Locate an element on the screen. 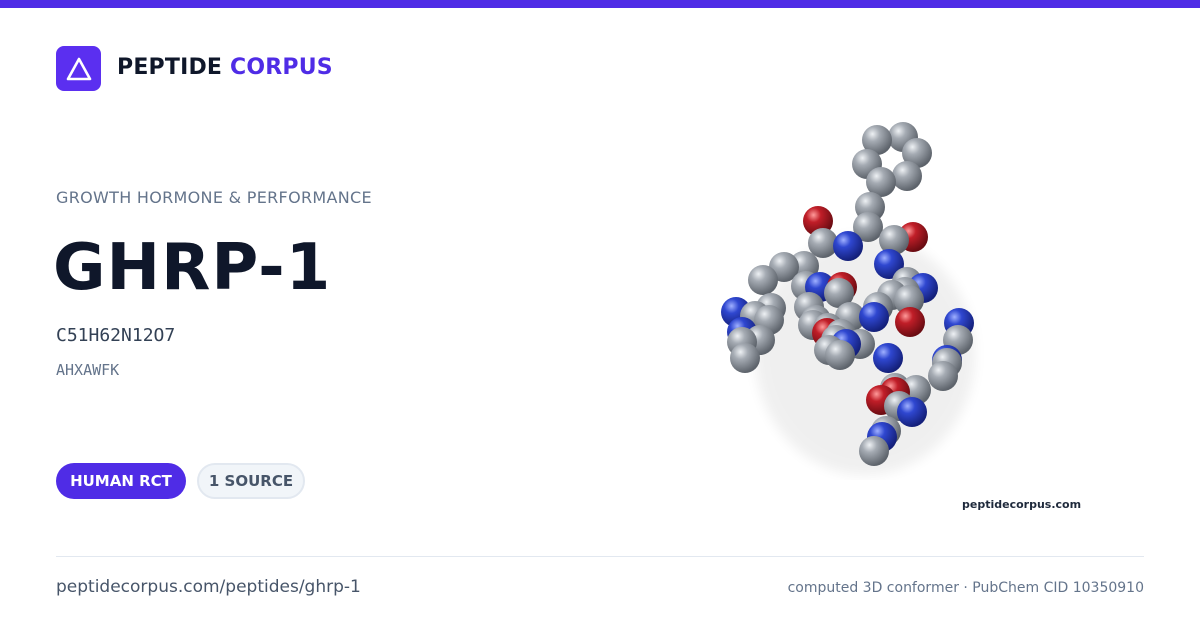  peptide-category: GROWTH HORMONE & PERFORMANCE is located at coordinates (214, 197).